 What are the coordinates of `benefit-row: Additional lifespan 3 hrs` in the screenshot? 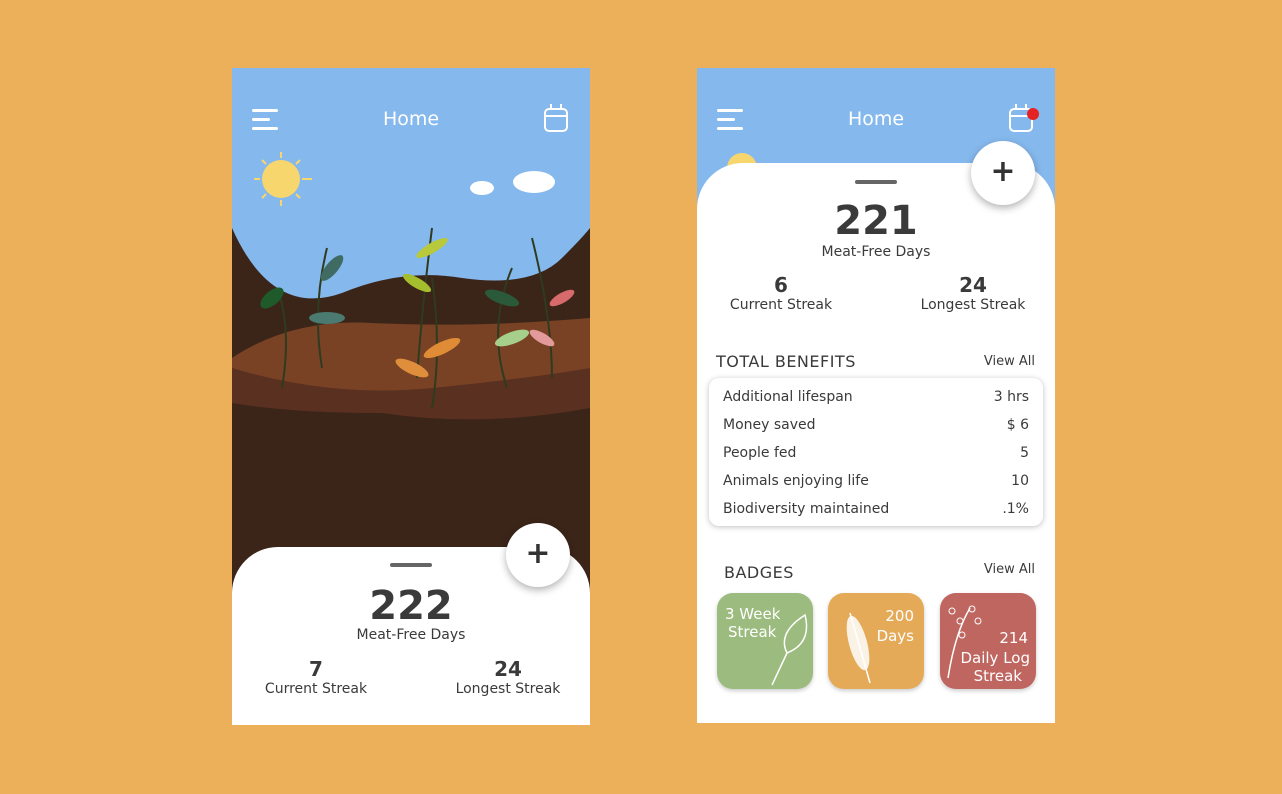 It's located at (876, 400).